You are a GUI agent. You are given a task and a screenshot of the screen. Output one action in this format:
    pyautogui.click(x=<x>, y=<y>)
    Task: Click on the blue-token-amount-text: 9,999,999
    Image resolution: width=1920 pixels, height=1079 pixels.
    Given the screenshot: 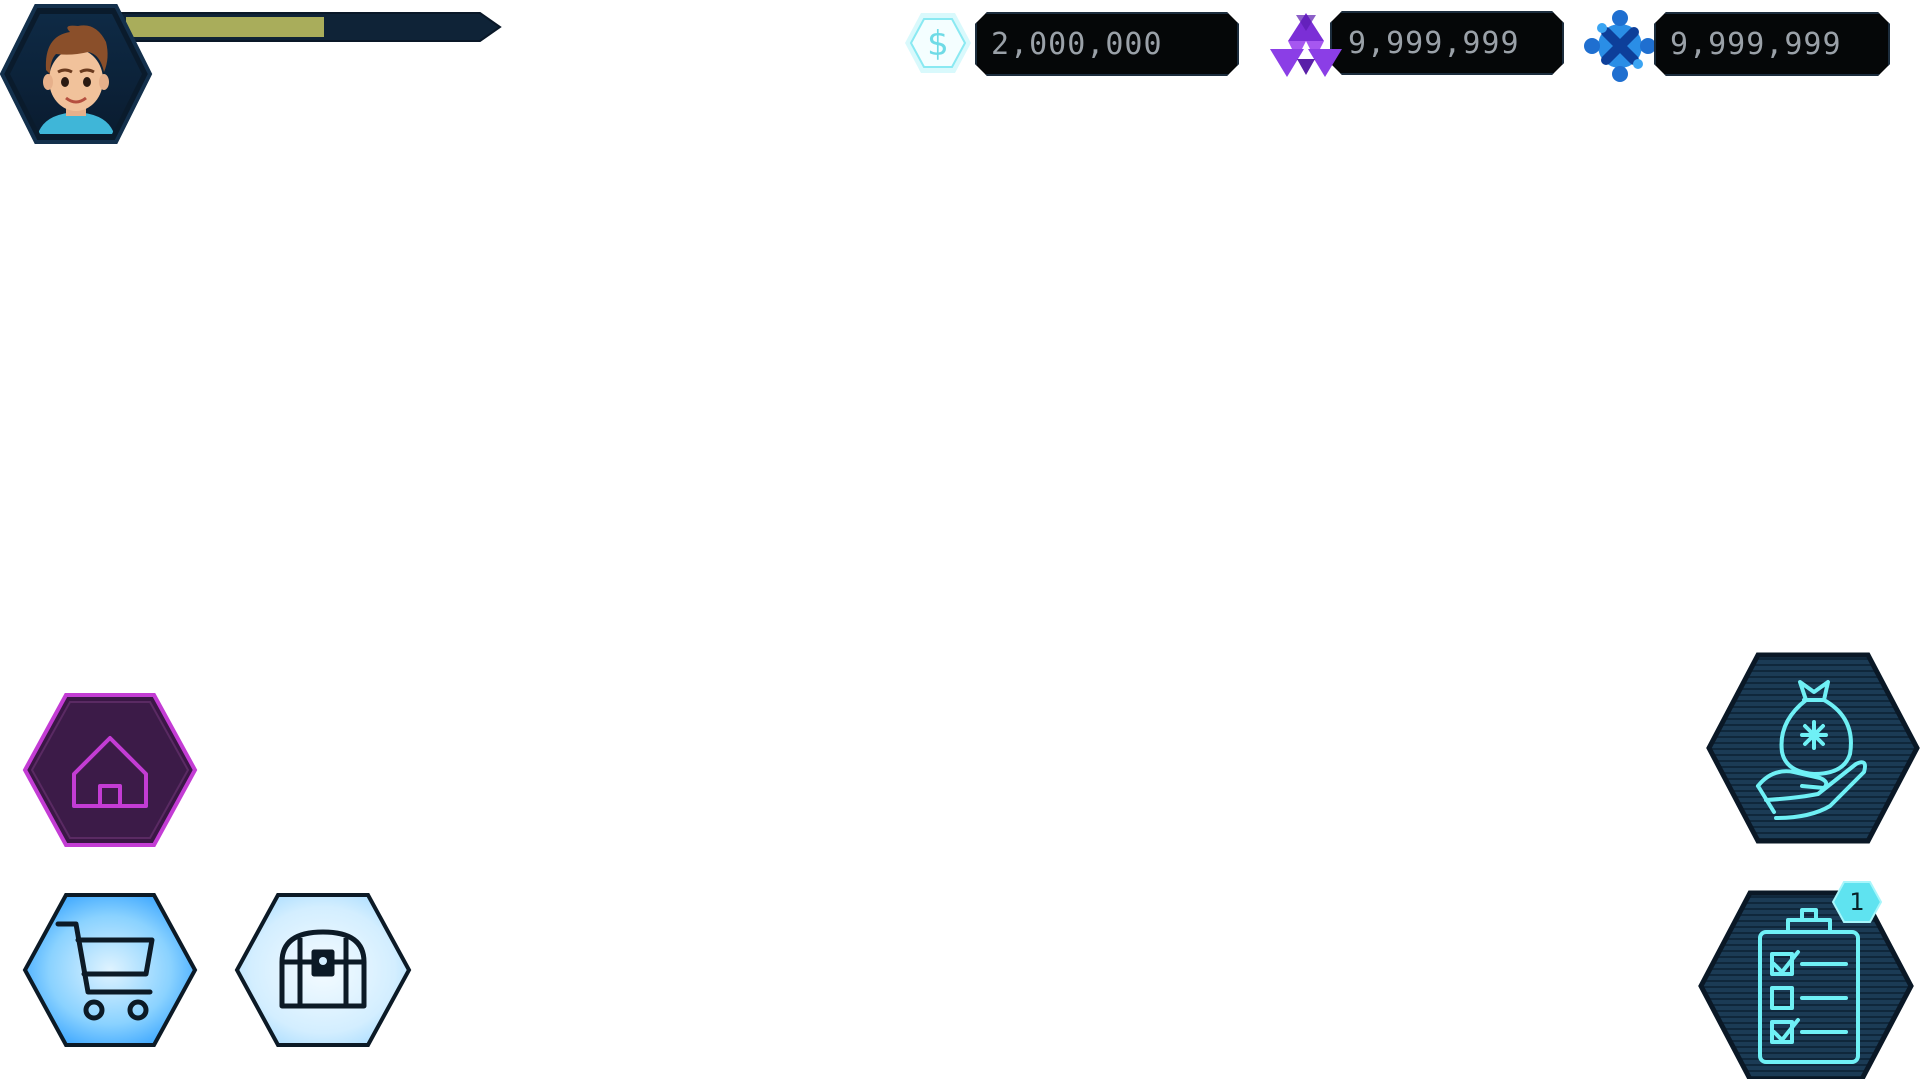 What is the action you would take?
    pyautogui.click(x=1756, y=44)
    